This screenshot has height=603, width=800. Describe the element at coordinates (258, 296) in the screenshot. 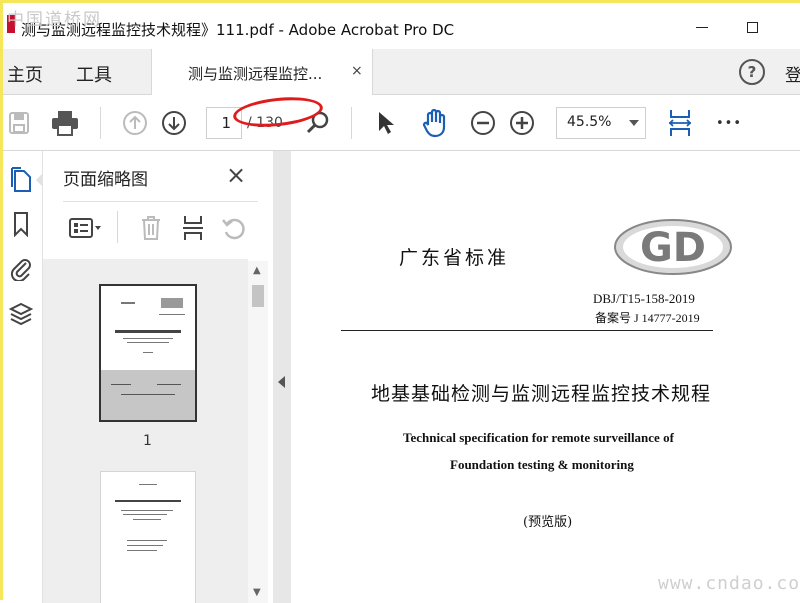

I see `scrollbar-thumb` at that location.